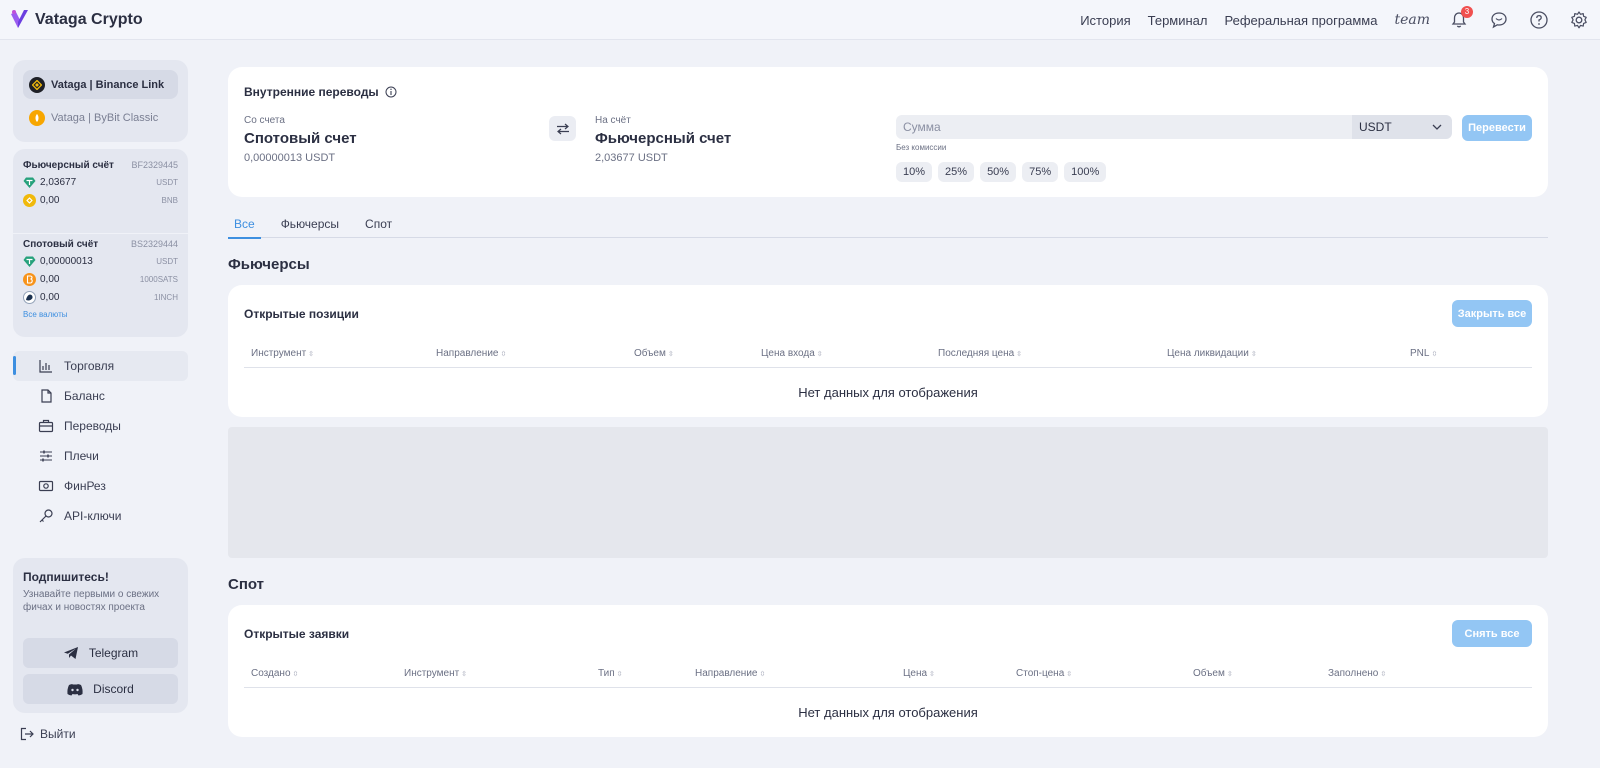  I want to click on currency-select: USDT, so click(1402, 127).